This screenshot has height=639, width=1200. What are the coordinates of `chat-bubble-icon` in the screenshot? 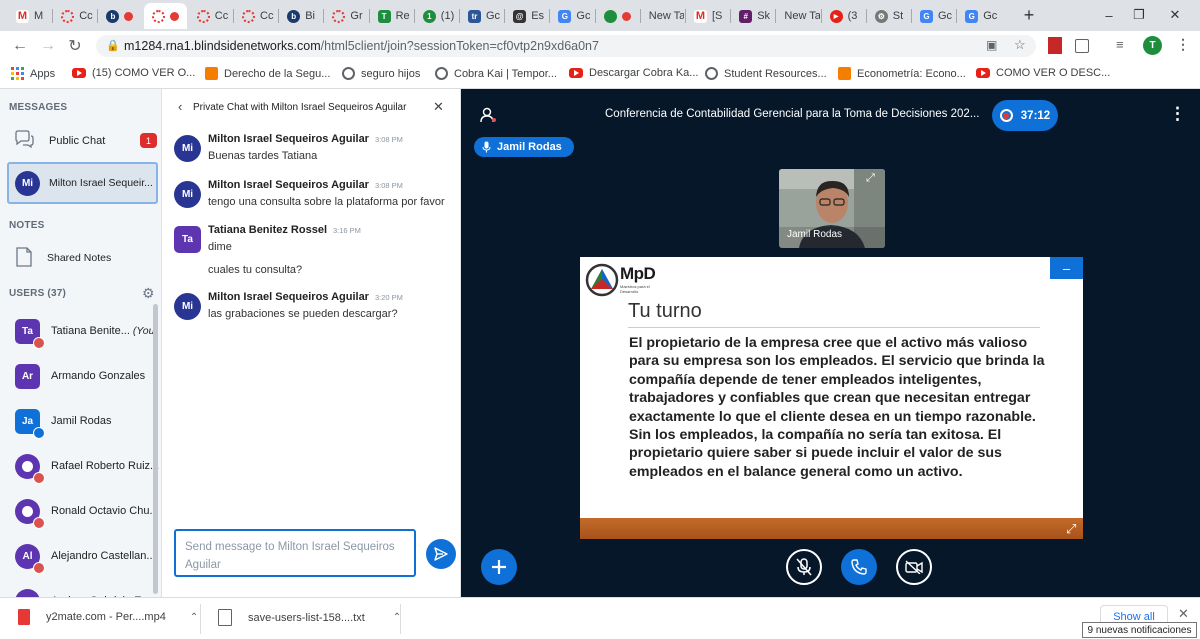 It's located at (24, 139).